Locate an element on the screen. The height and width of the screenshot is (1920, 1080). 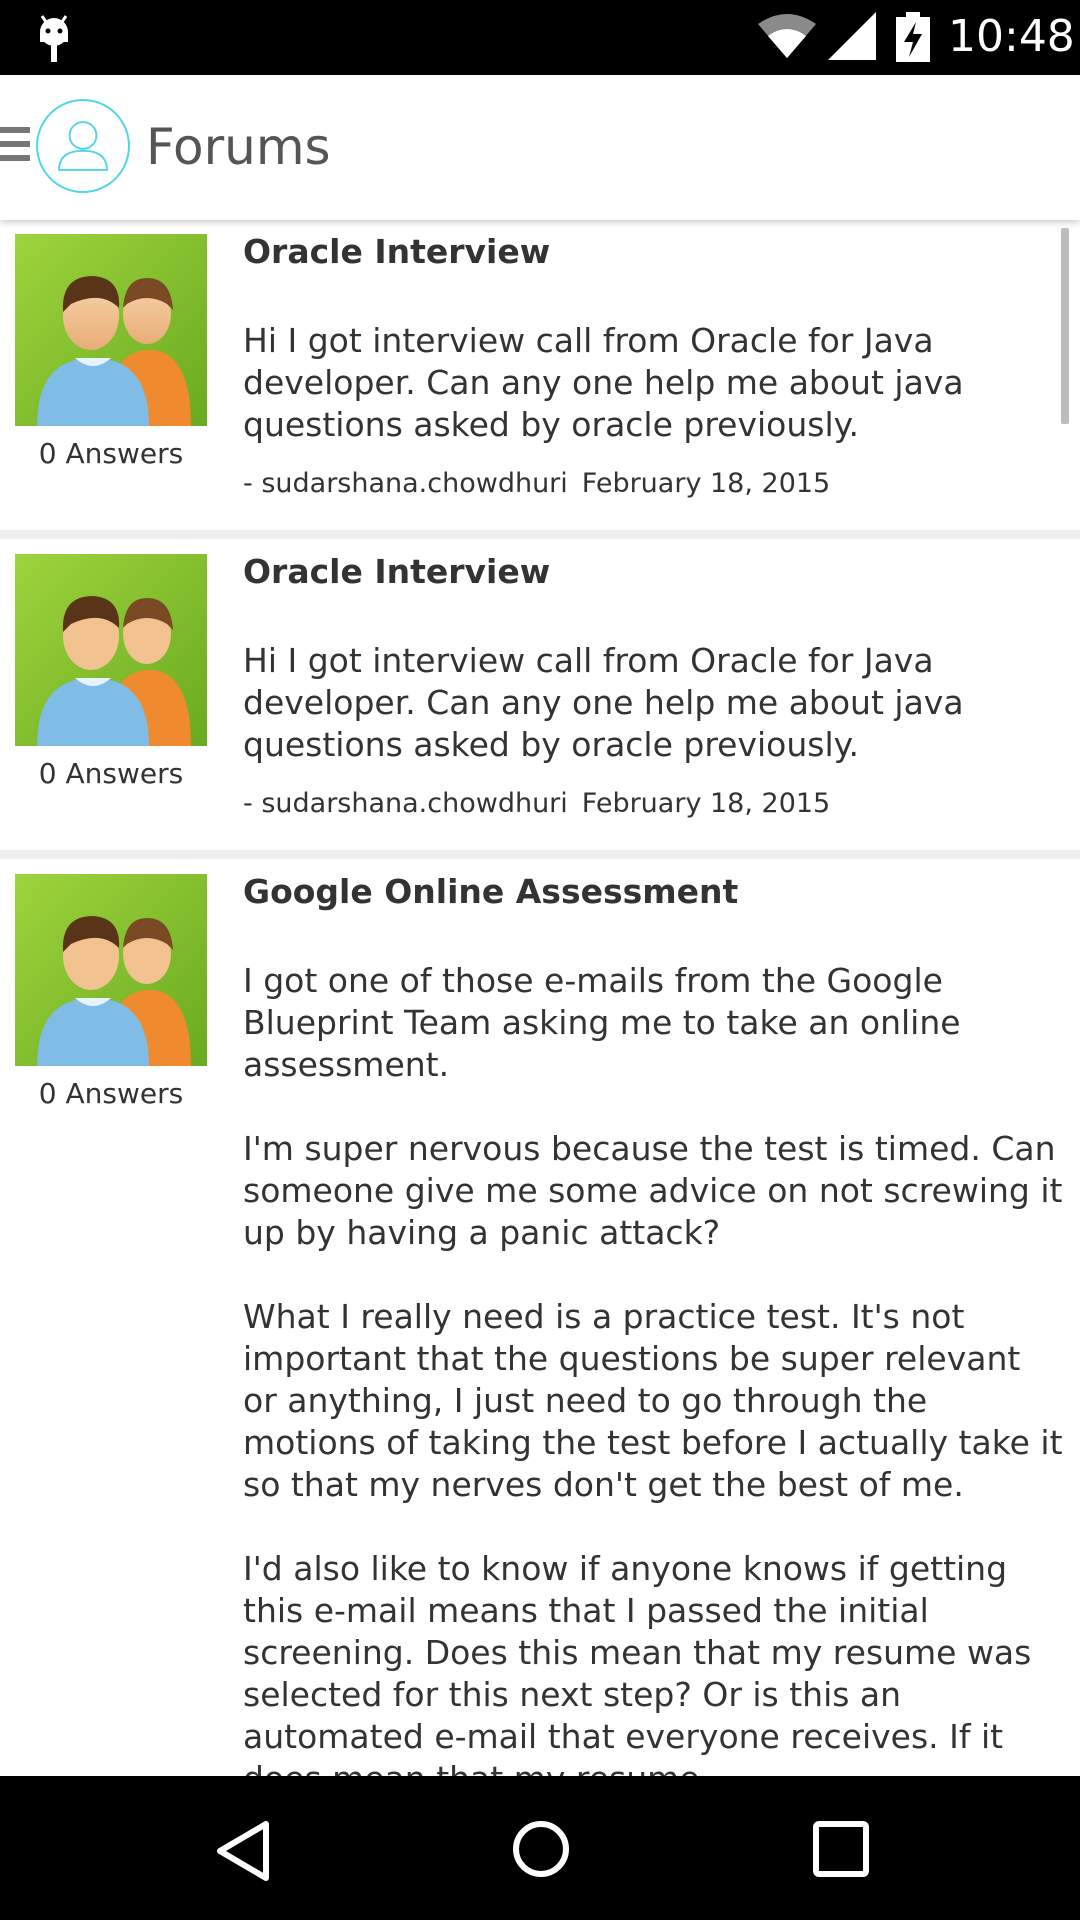
signal-icon is located at coordinates (852, 36).